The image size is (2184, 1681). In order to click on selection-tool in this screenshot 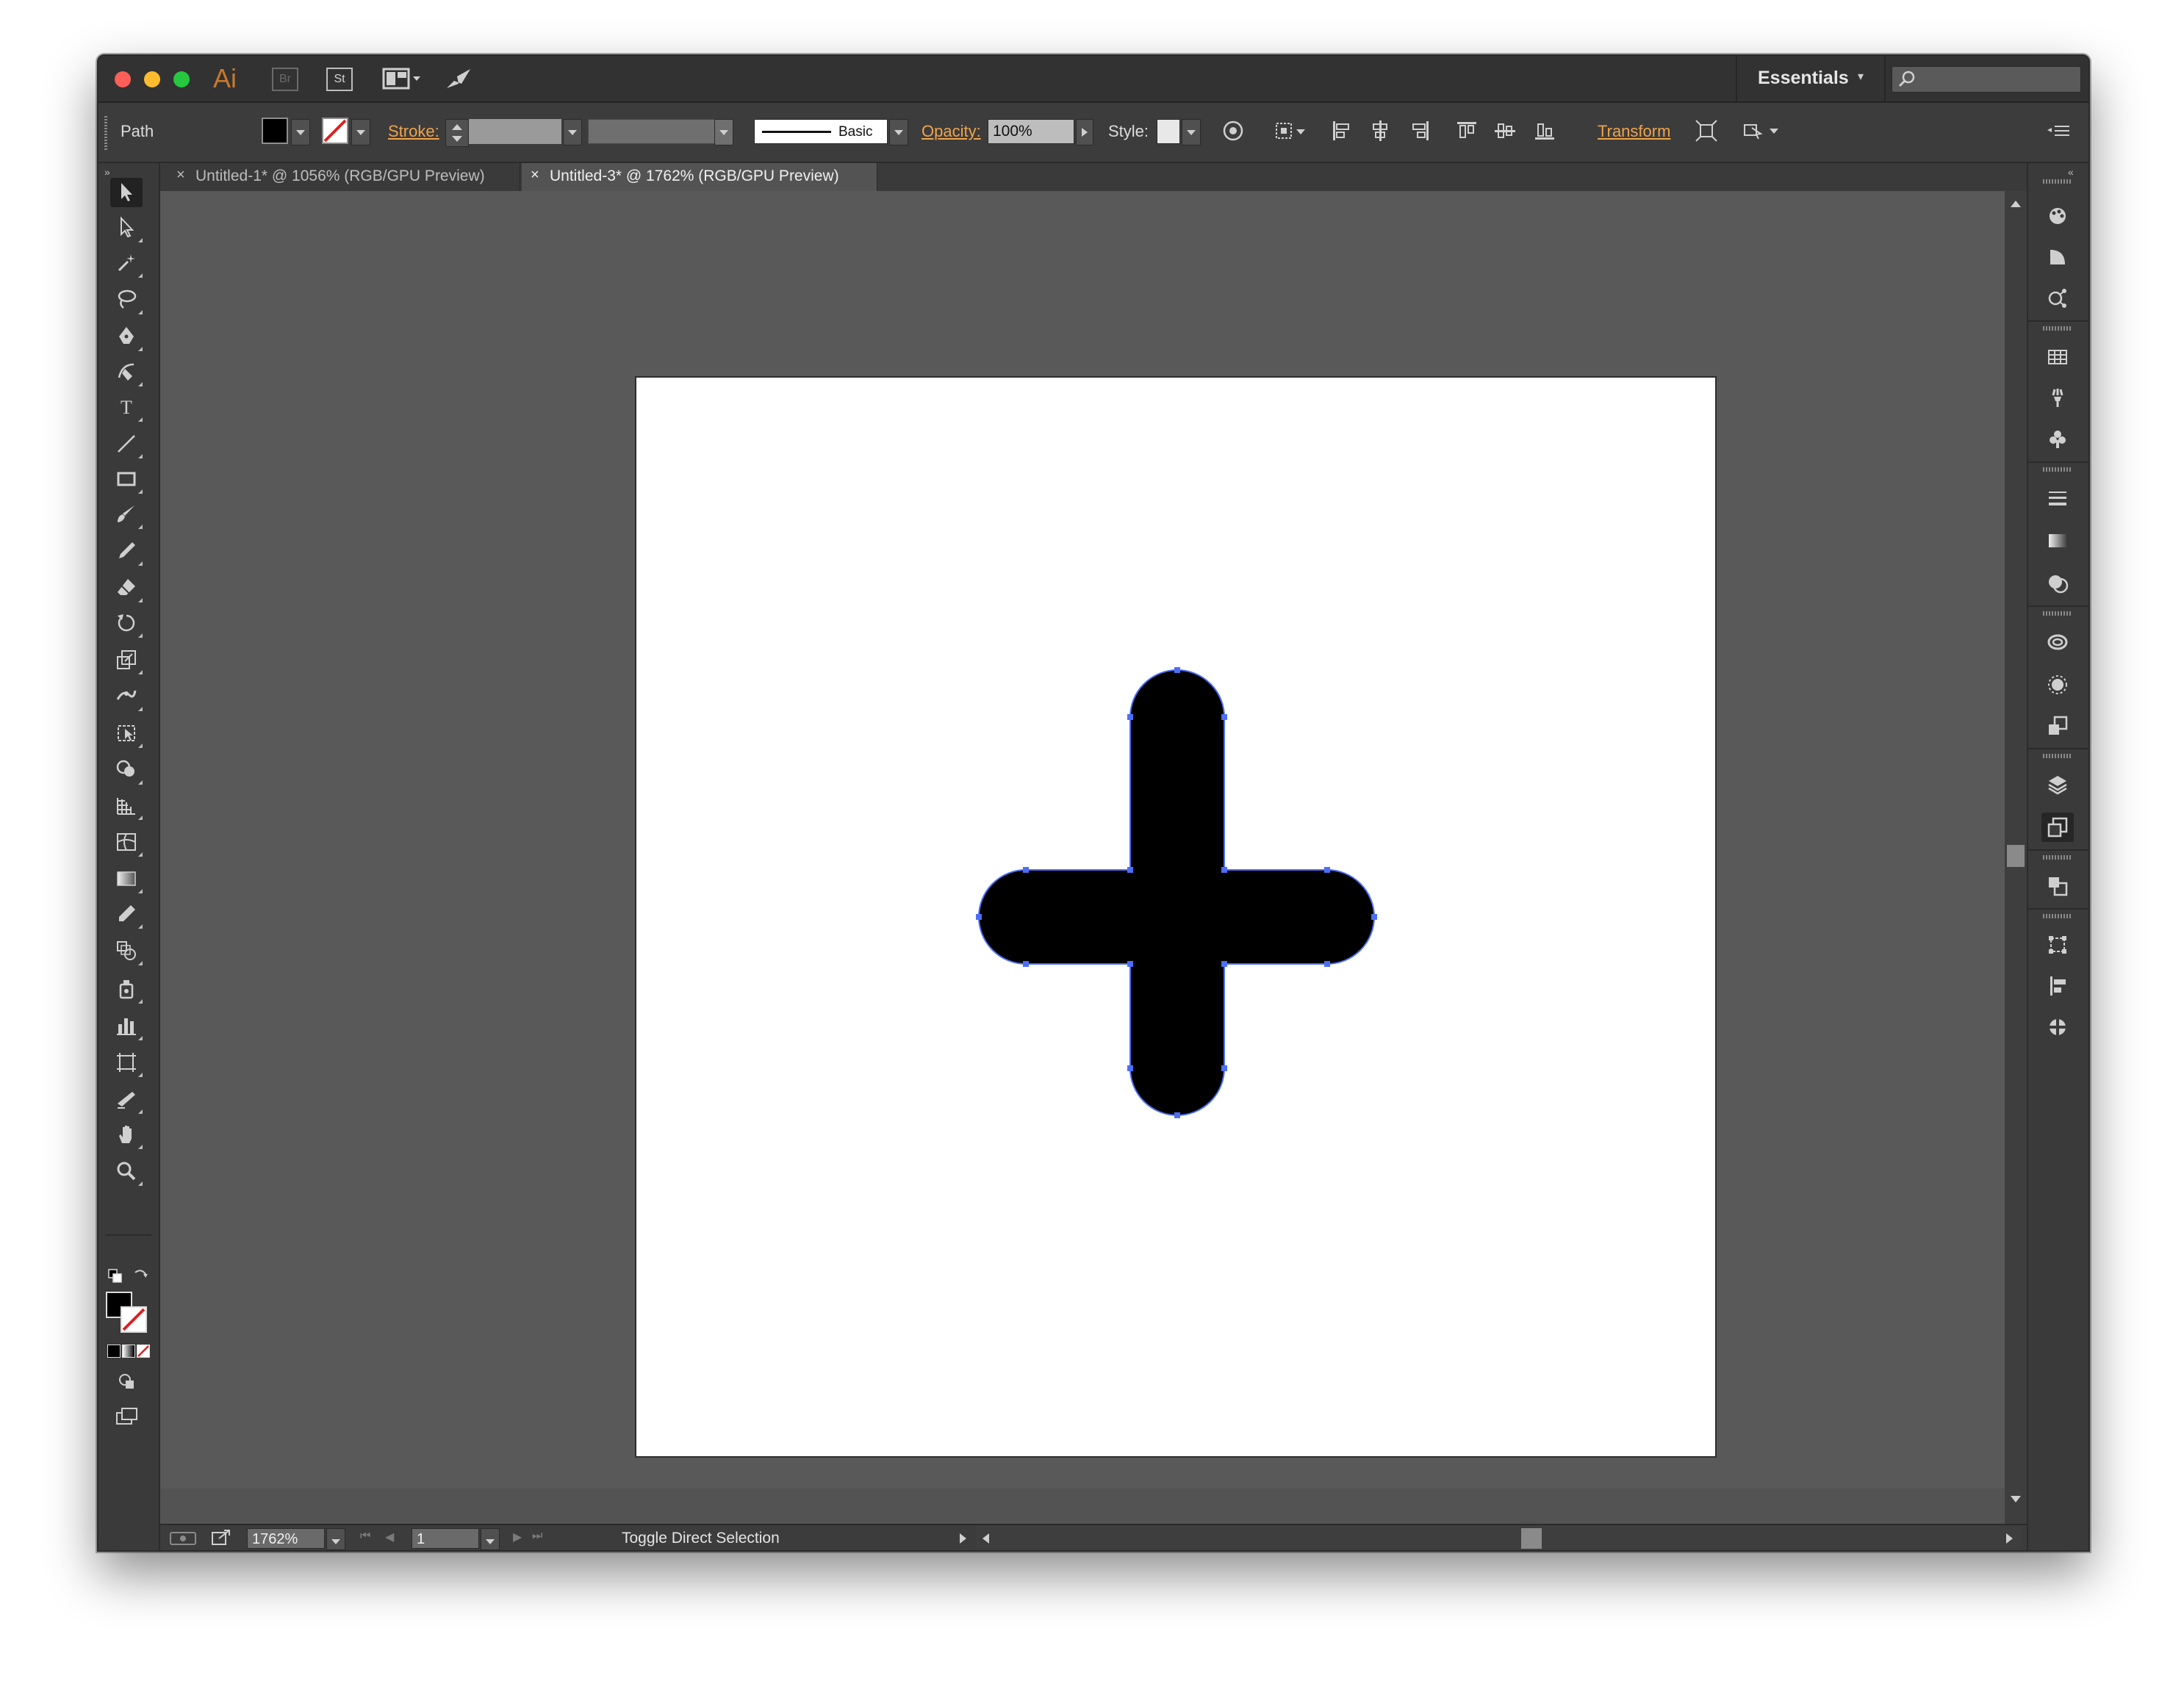, I will do `click(126, 192)`.